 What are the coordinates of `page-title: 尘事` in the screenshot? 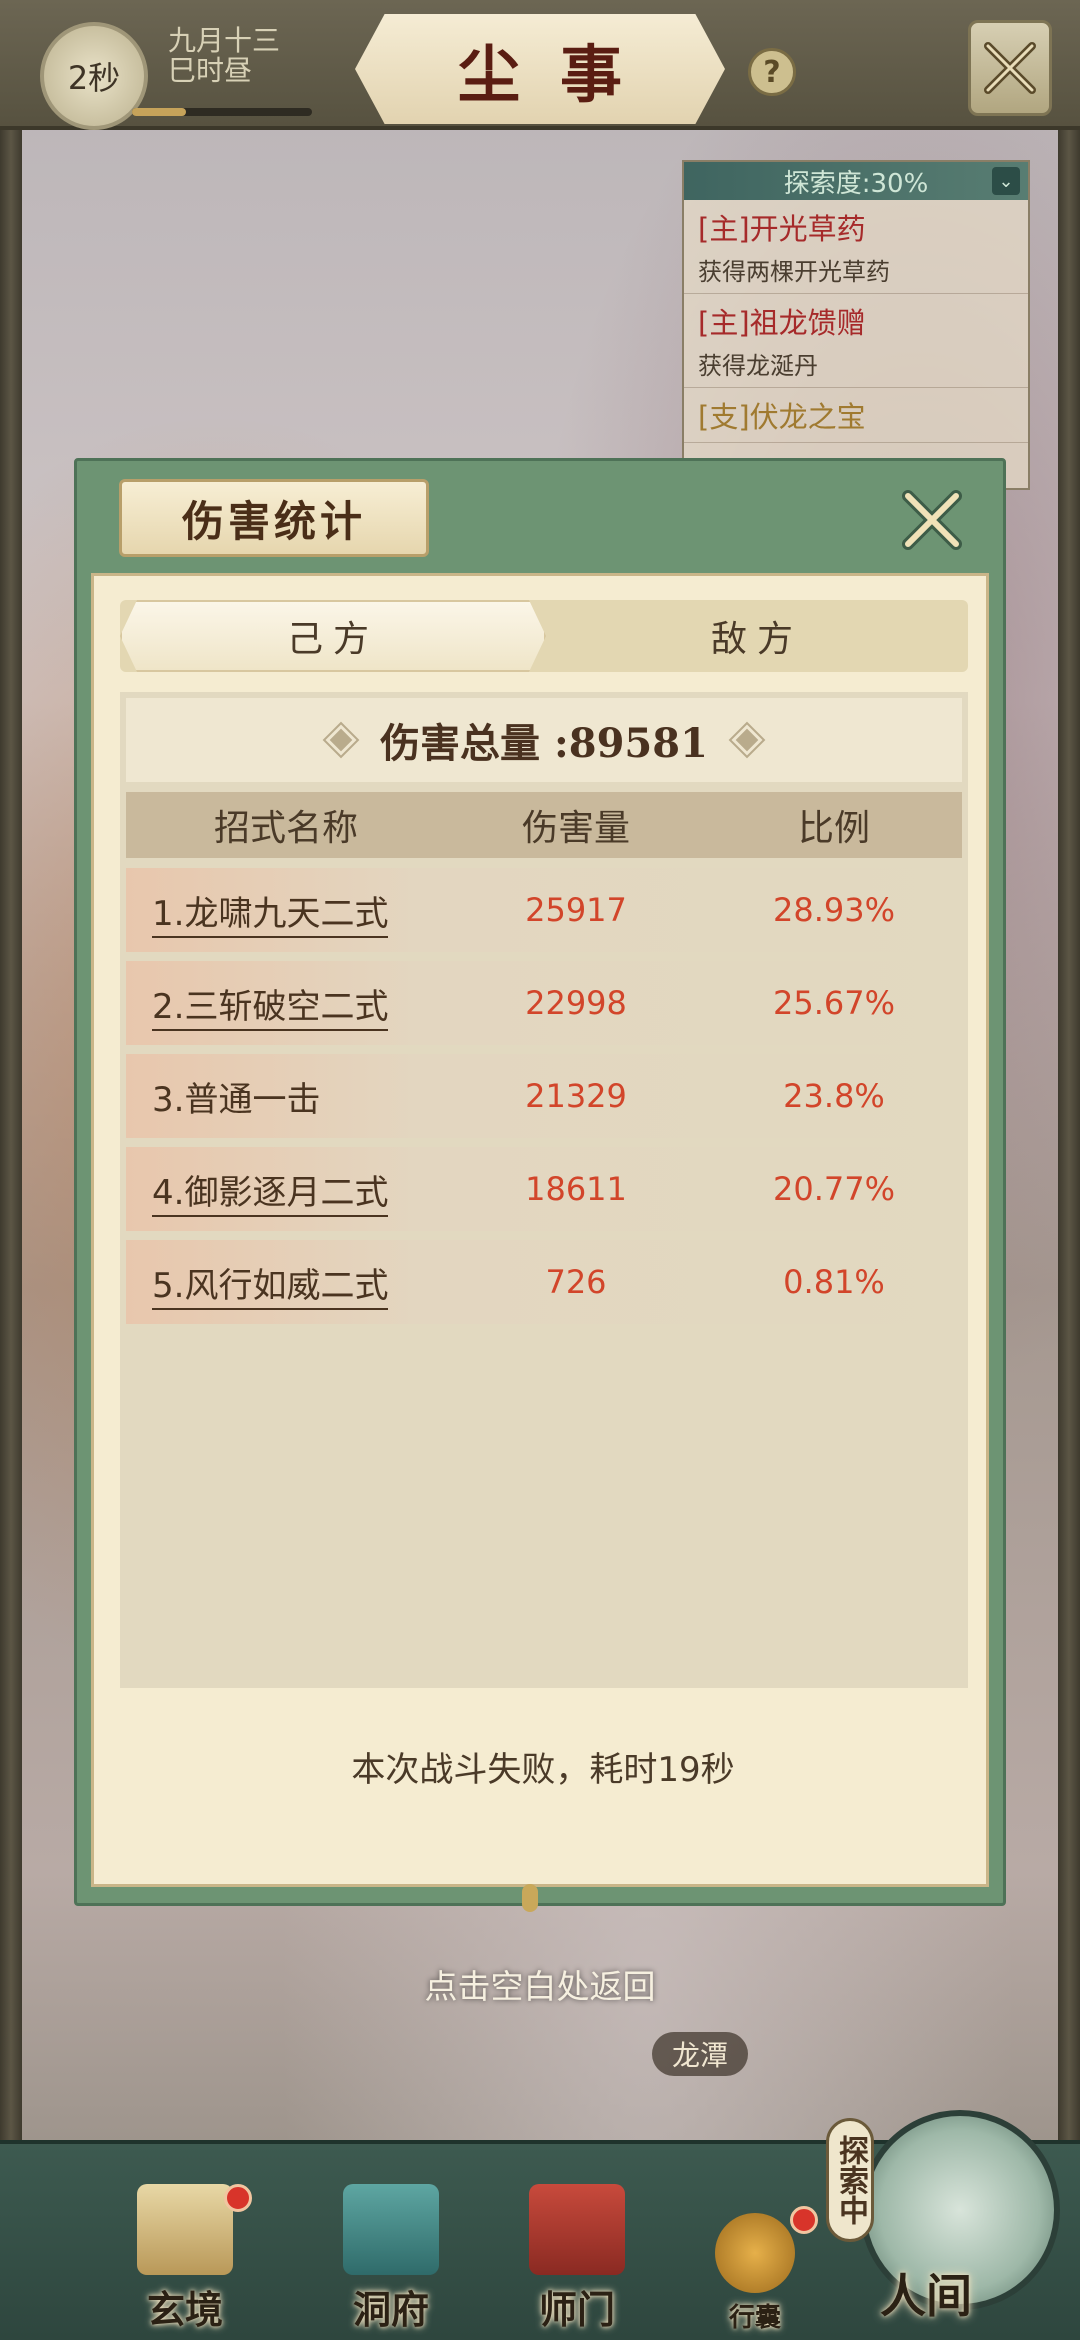 It's located at (540, 69).